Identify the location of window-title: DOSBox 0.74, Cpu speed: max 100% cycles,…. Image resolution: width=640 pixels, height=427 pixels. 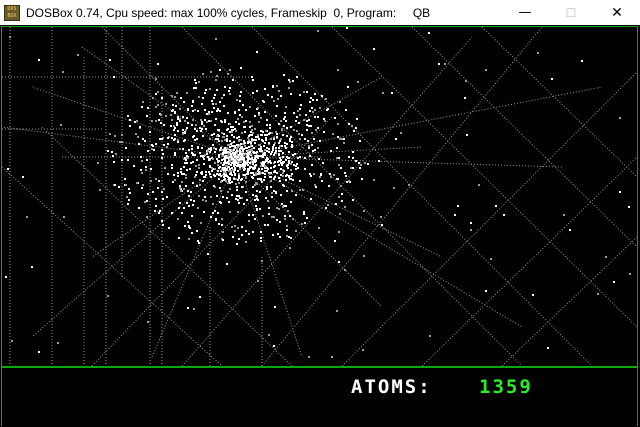
(228, 12).